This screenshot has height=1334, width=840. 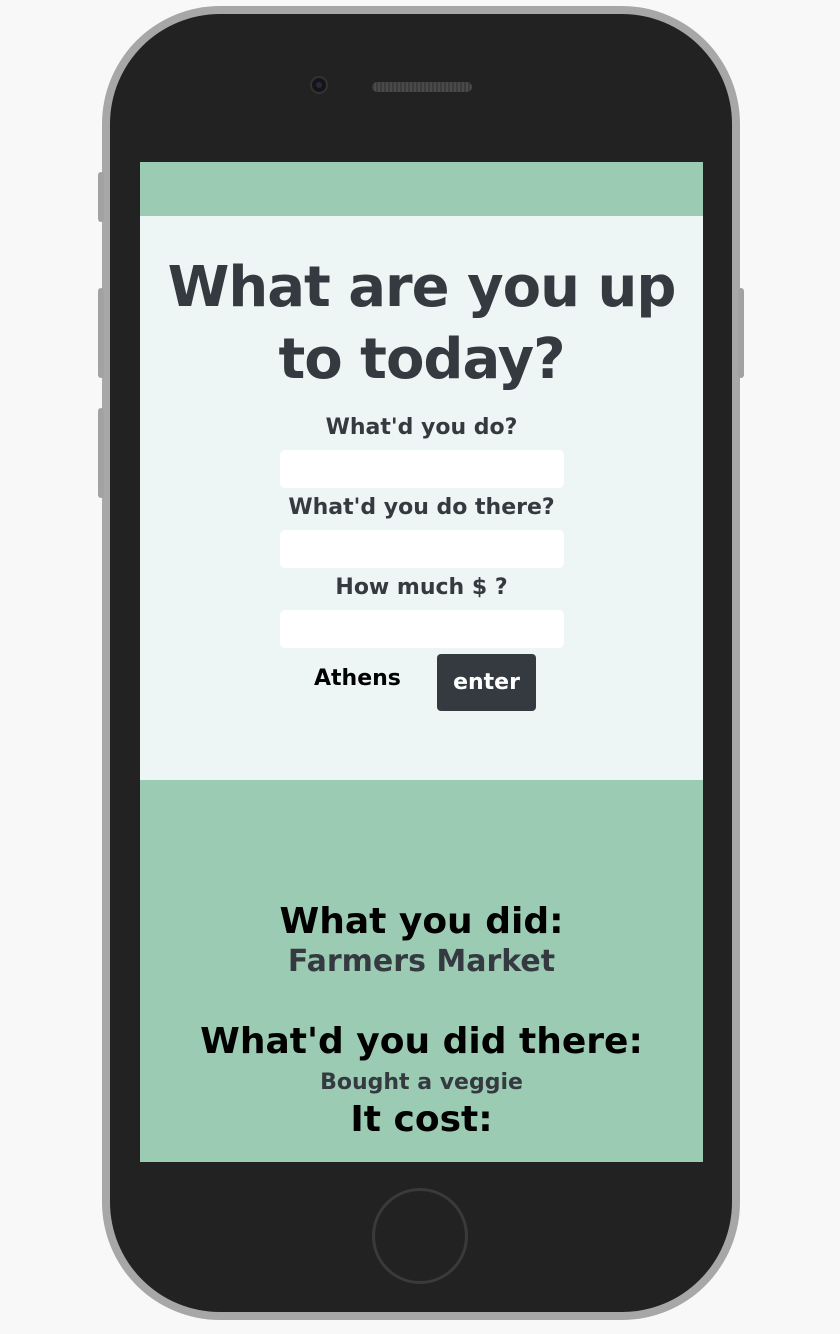 I want to click on phone-volume-up-button, so click(x=101, y=333).